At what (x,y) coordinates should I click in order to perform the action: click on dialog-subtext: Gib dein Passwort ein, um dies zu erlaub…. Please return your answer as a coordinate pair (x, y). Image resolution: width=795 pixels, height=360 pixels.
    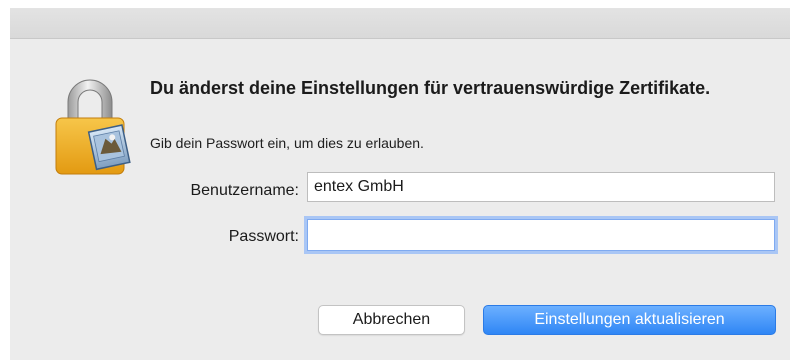
    Looking at the image, I should click on (287, 143).